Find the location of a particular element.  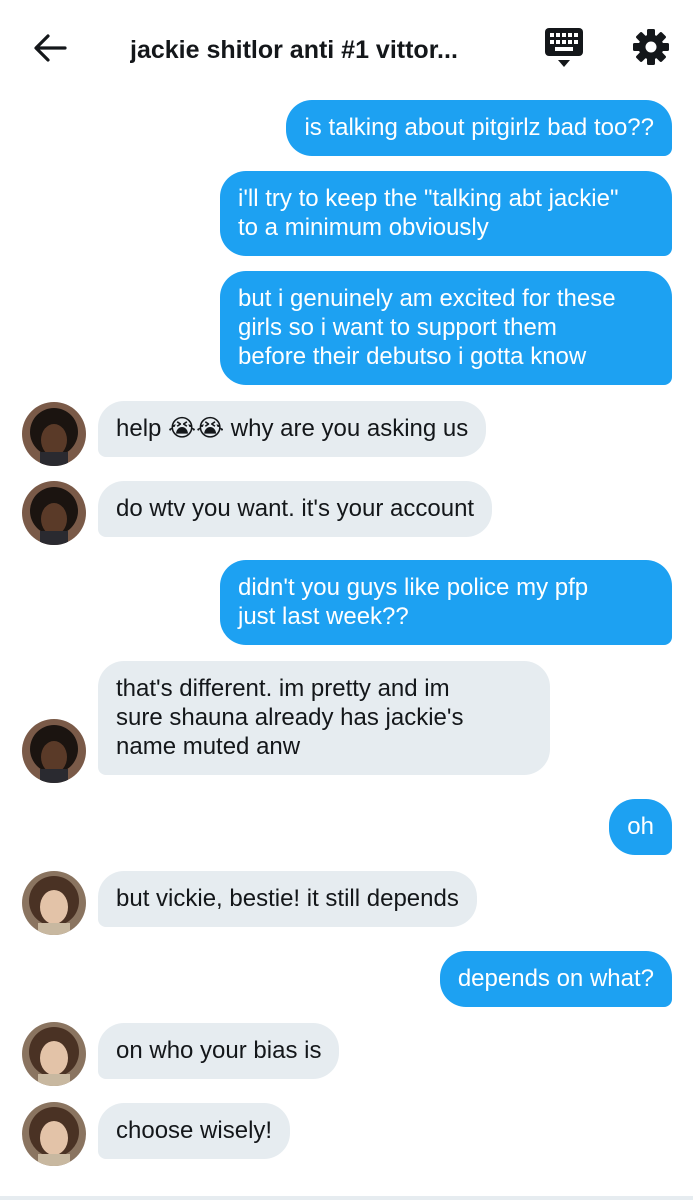

back-button is located at coordinates (50, 50).